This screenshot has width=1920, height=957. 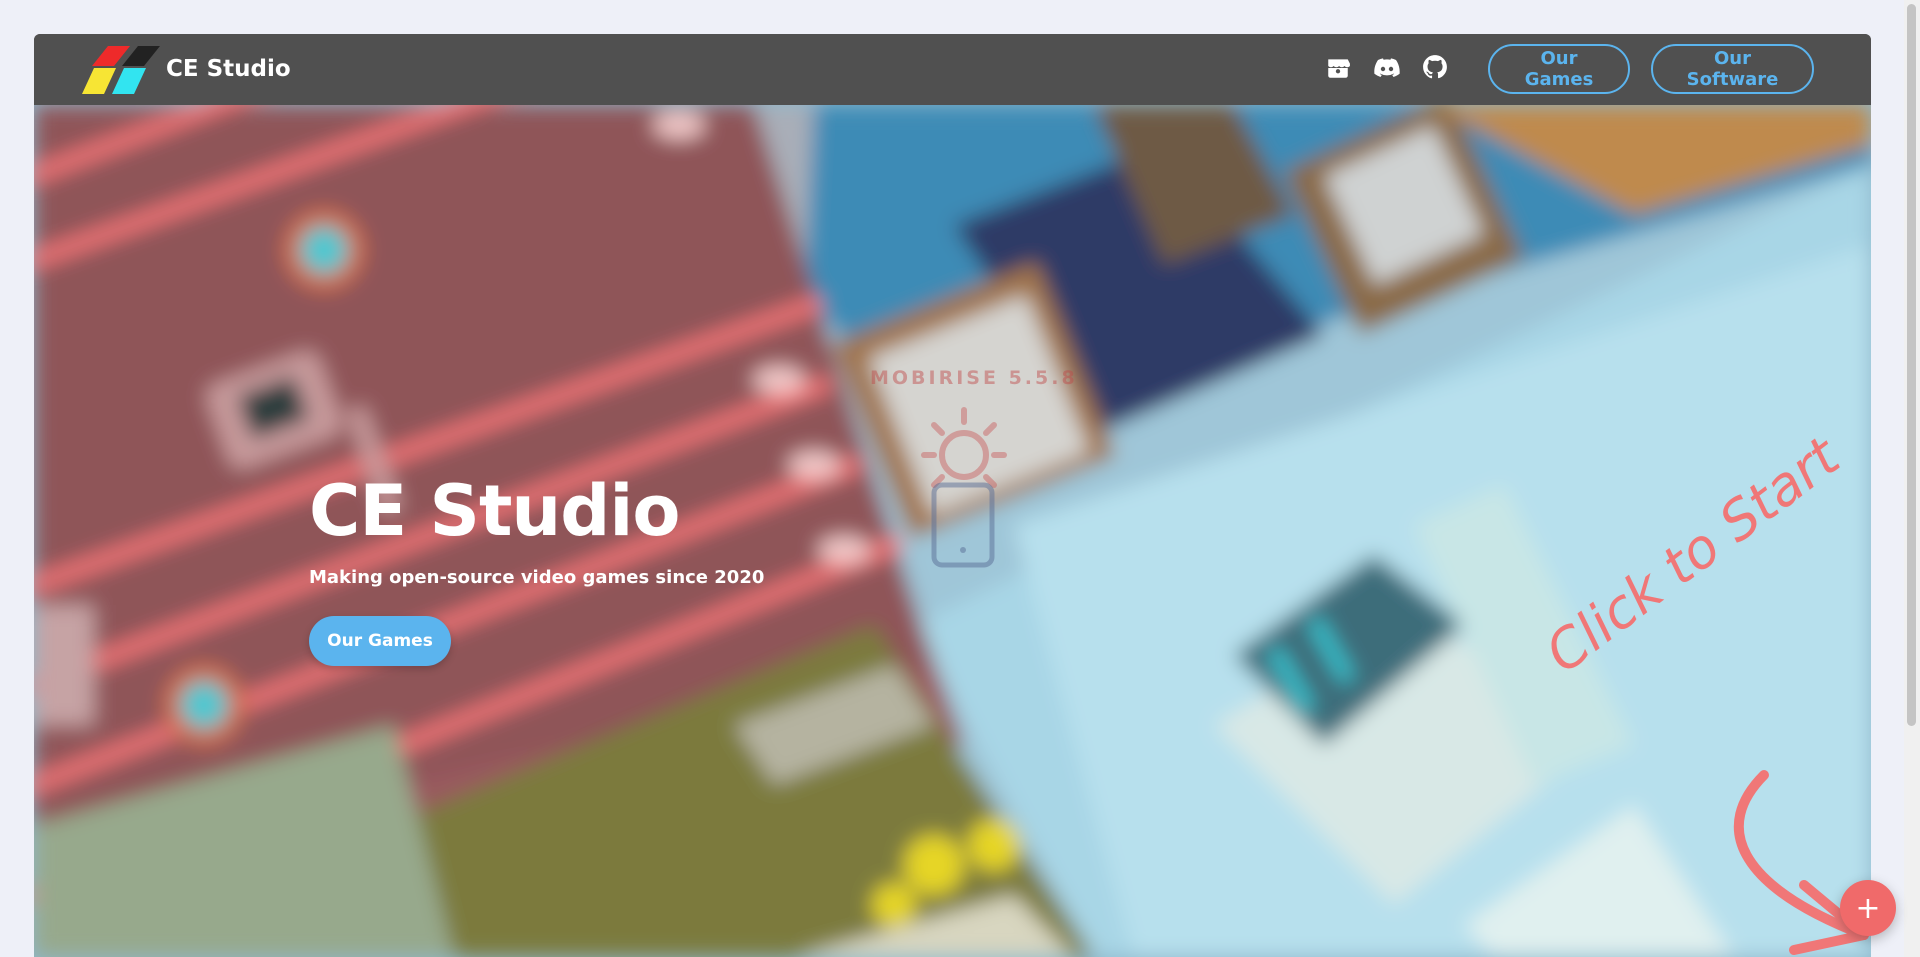 I want to click on mobirise-watermark: MOBIRISE 5.5.8, so click(x=974, y=378).